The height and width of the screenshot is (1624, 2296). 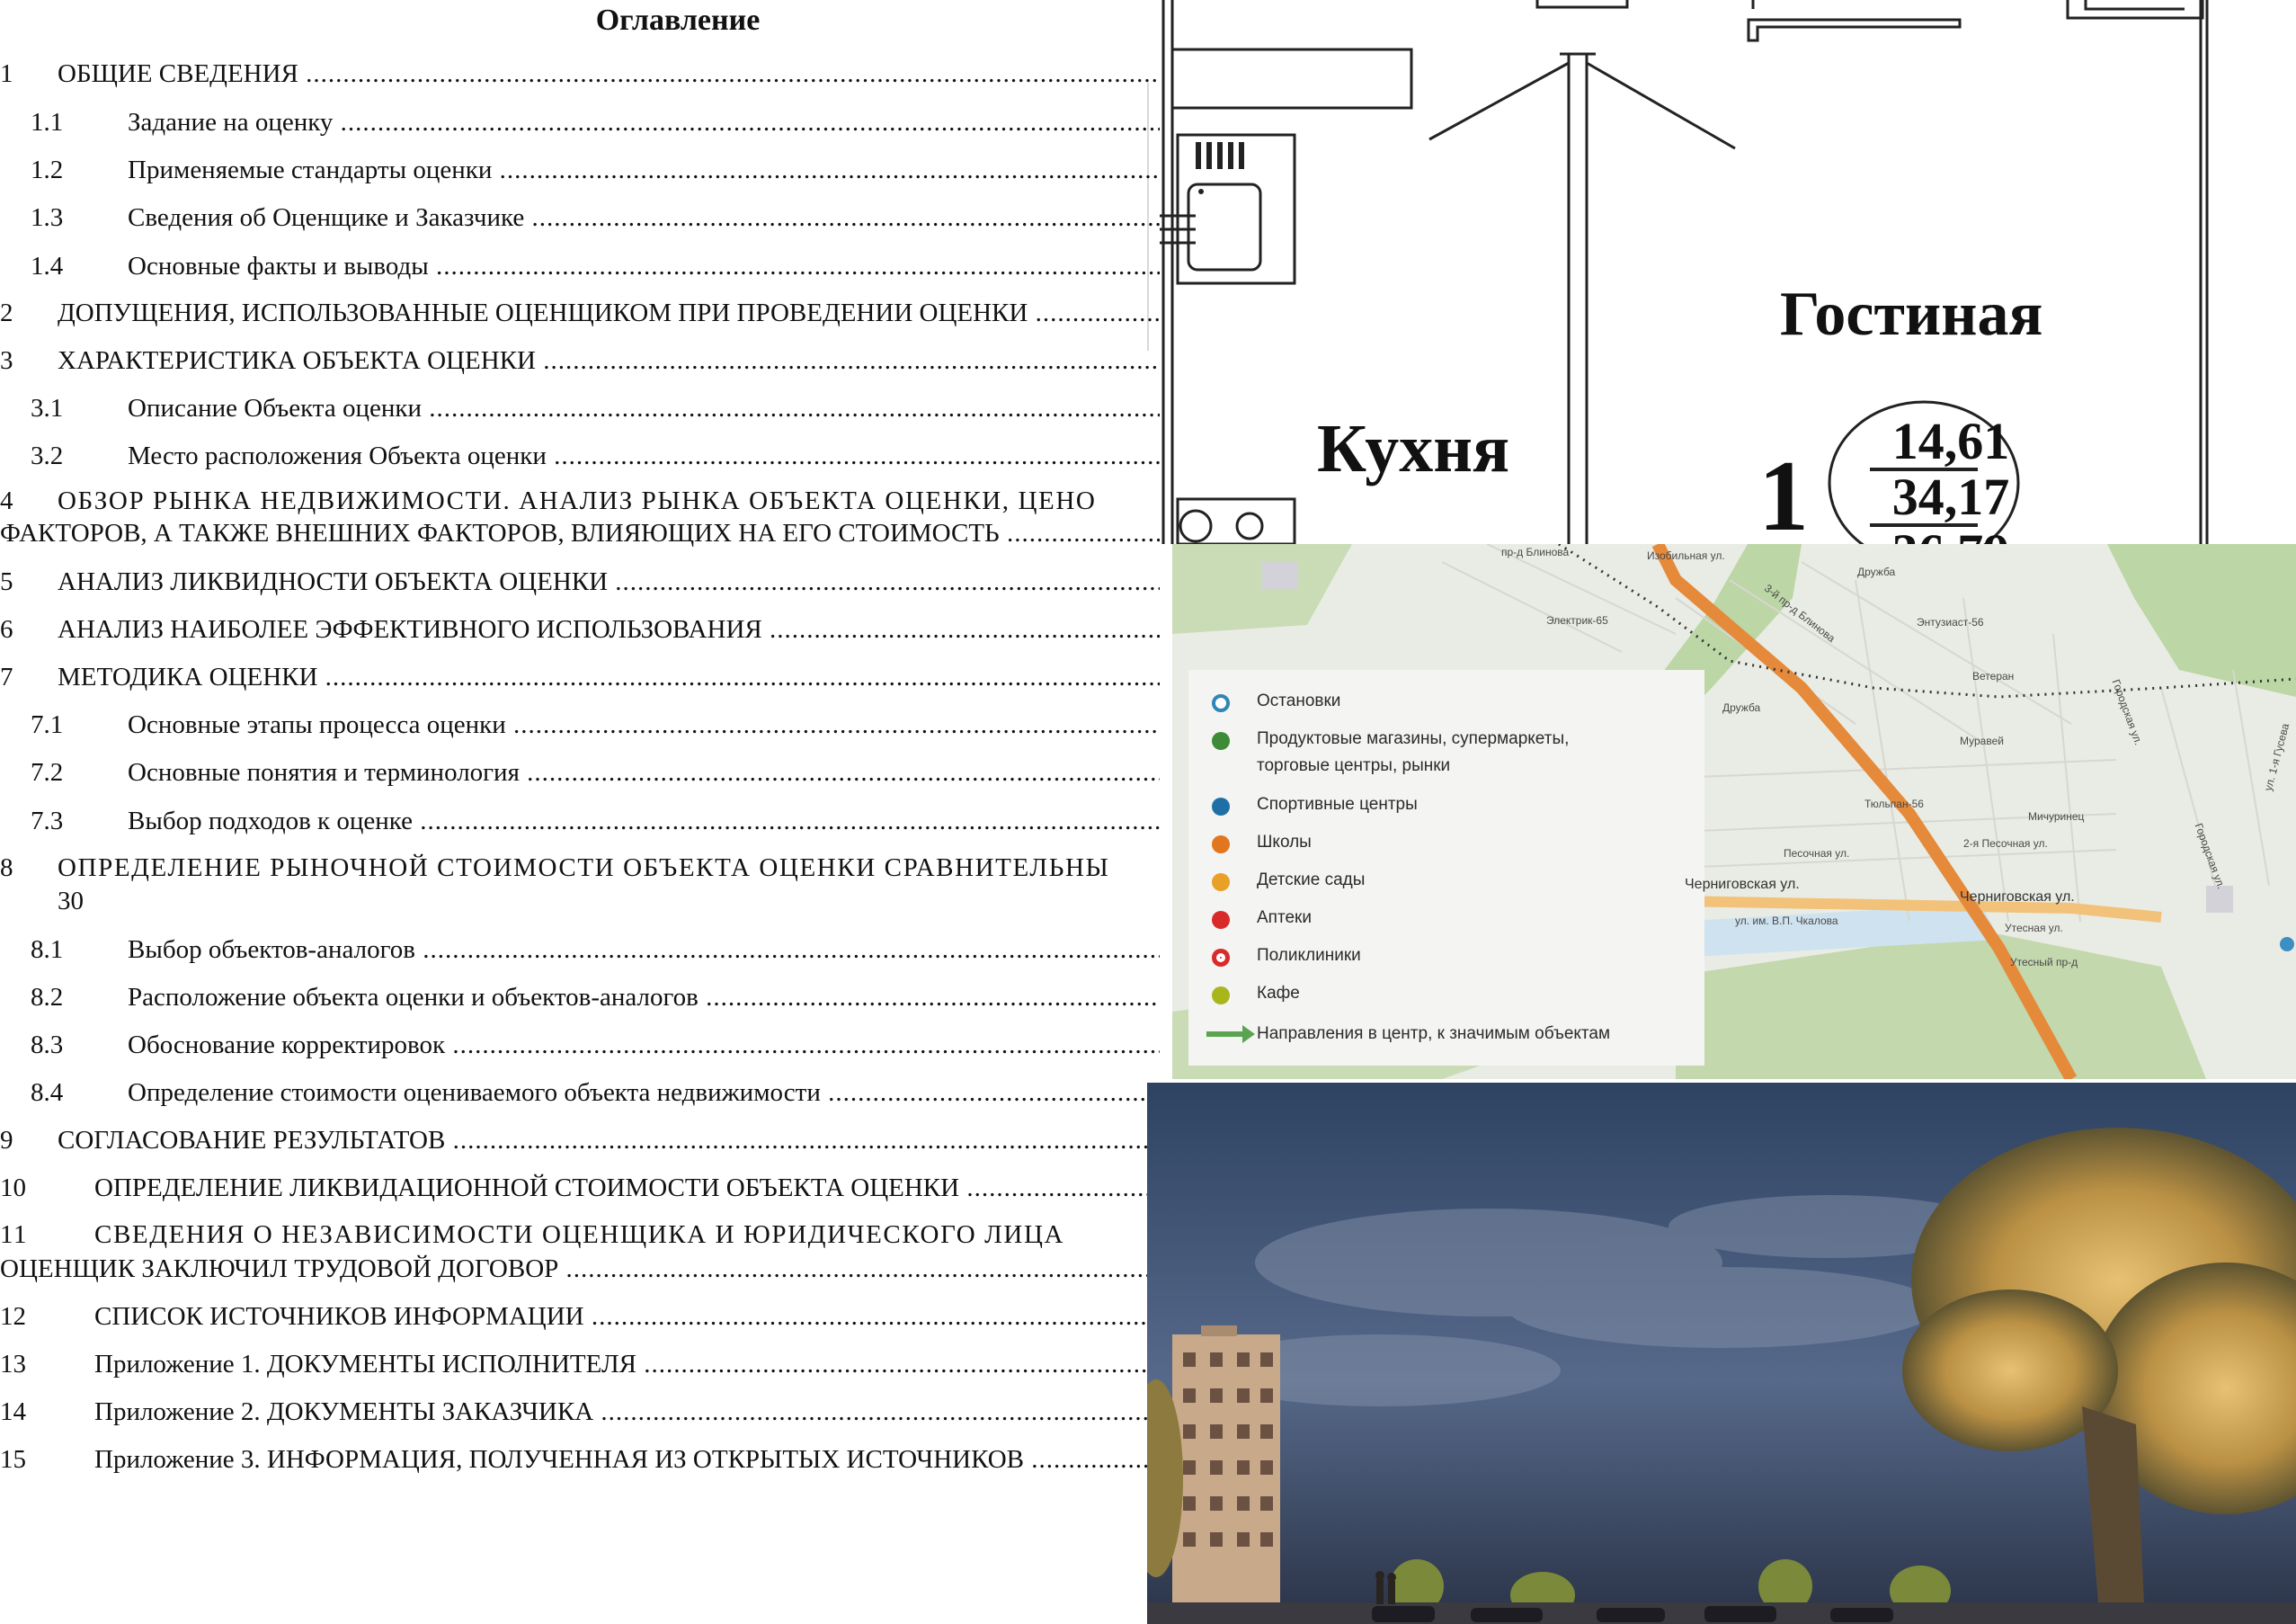 I want to click on toc-entry-number: 1.1, so click(x=47, y=122).